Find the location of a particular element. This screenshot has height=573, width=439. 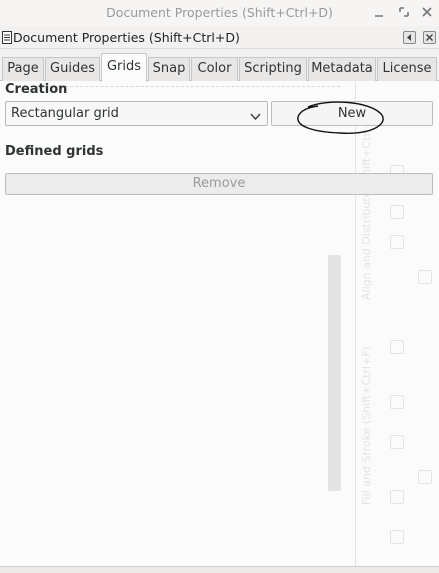

dock-header: Document Properties (Shift+Ctrl+D) is located at coordinates (219, 38).